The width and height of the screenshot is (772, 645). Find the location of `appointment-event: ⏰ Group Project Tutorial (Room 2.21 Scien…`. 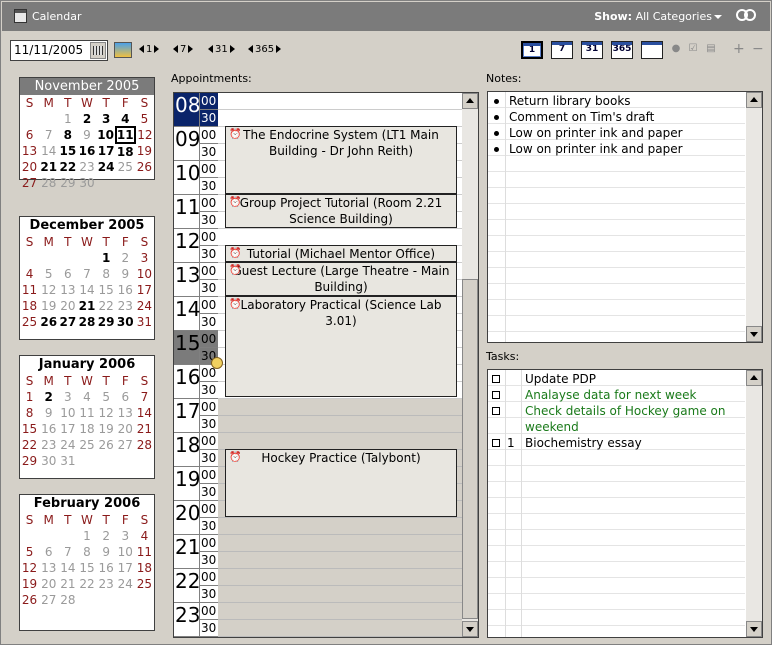

appointment-event: ⏰ Group Project Tutorial (Room 2.21 Scien… is located at coordinates (341, 211).